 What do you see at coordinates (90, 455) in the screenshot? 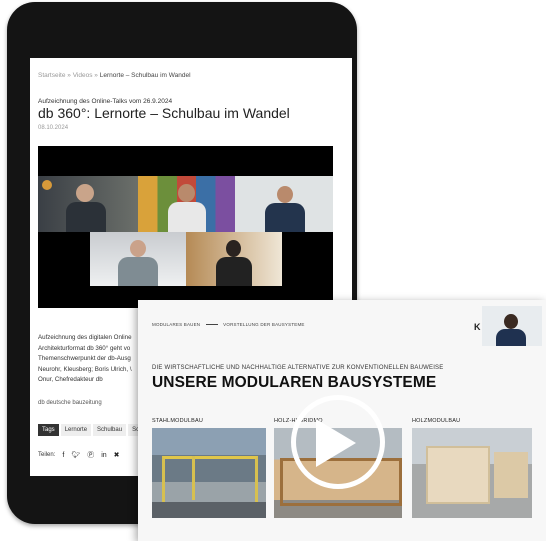
I see `pinterest-icon: Ⓟ` at bounding box center [90, 455].